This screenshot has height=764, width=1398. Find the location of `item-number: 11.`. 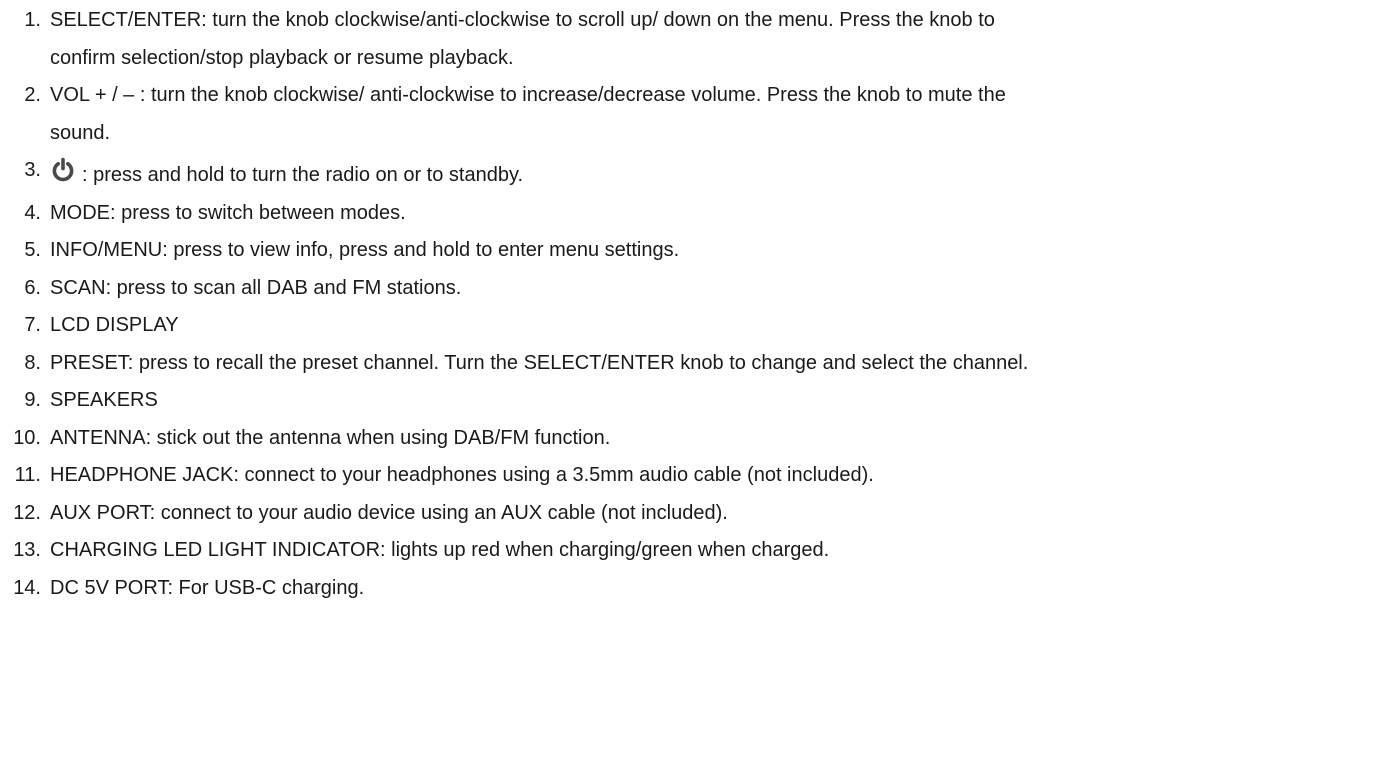

item-number: 11. is located at coordinates (27, 475).